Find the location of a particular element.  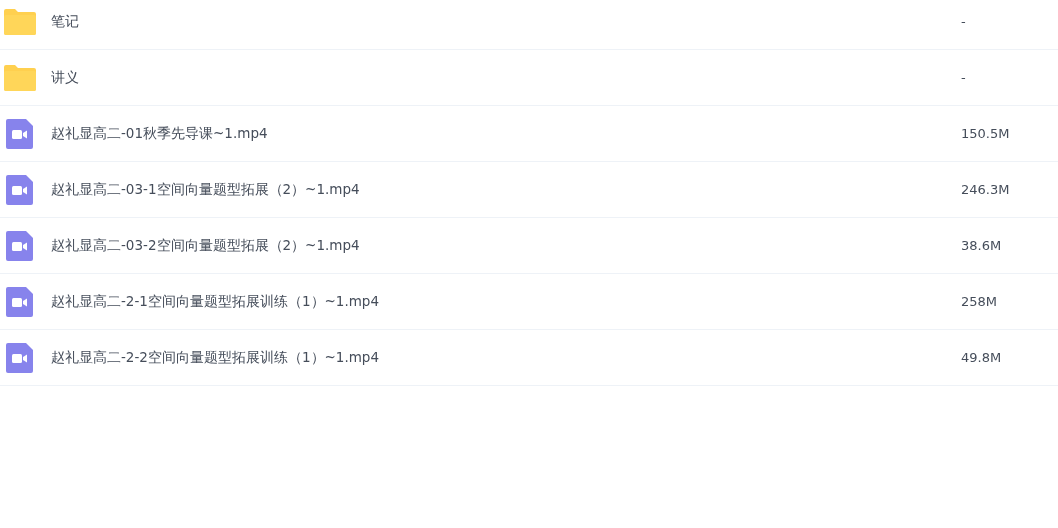

file-name: 笔记 is located at coordinates (506, 21).